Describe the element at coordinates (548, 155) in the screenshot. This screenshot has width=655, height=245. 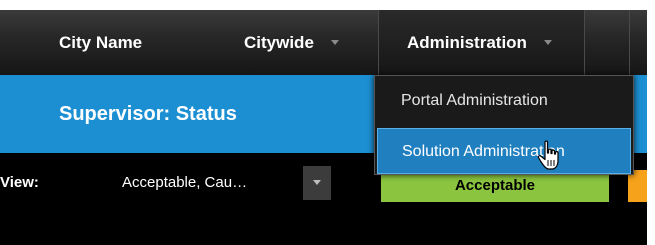
I see `hand-pointer-icon` at that location.